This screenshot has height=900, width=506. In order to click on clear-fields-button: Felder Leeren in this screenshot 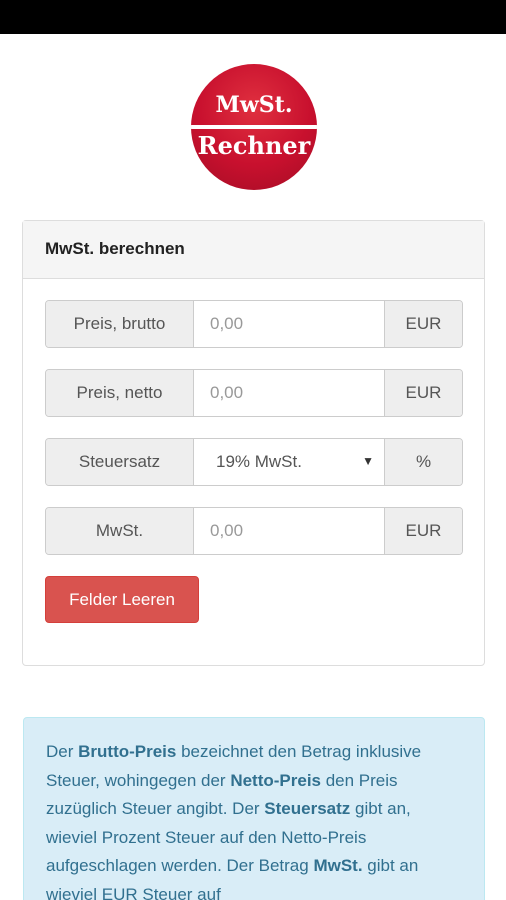, I will do `click(122, 599)`.